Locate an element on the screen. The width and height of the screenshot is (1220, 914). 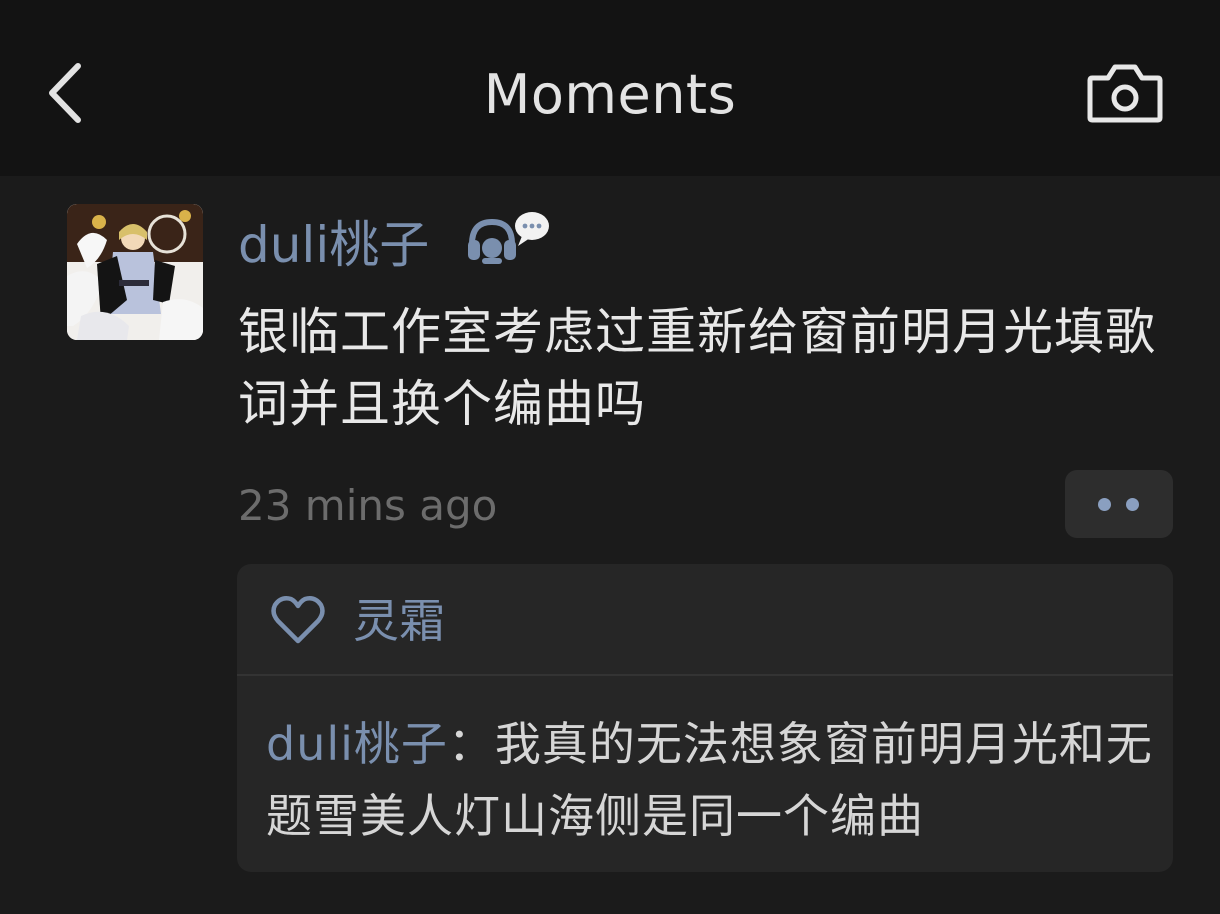
camera-icon is located at coordinates (1125, 93).